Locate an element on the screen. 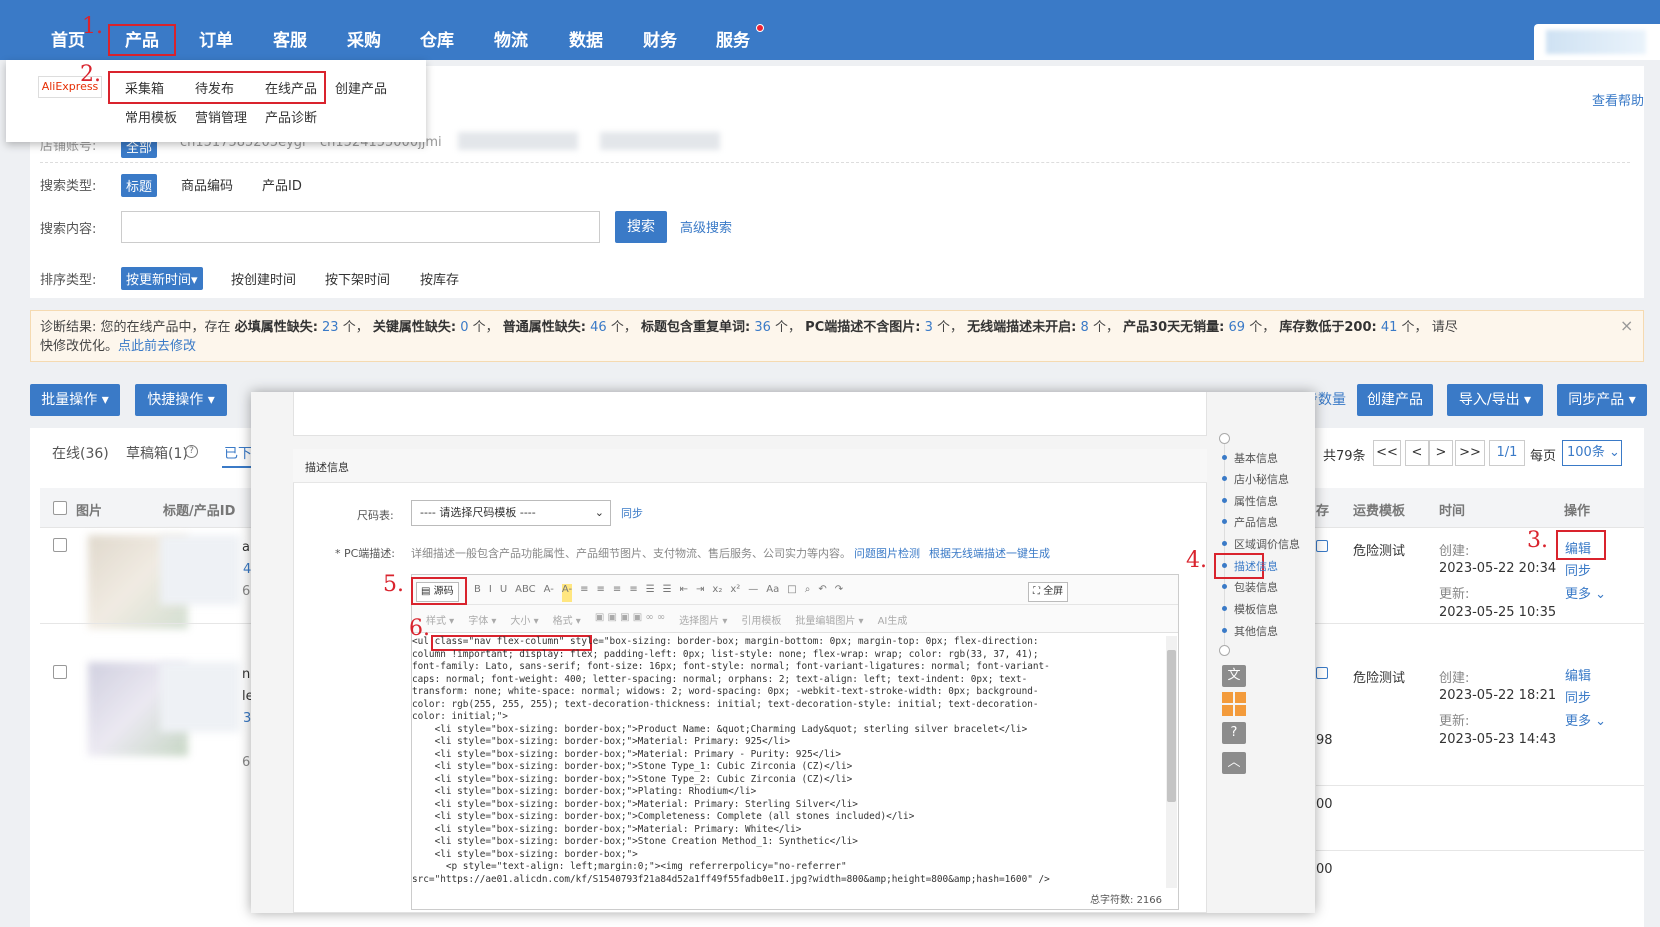 This screenshot has width=1660, height=927. highlight-color-icon: A- is located at coordinates (567, 593).